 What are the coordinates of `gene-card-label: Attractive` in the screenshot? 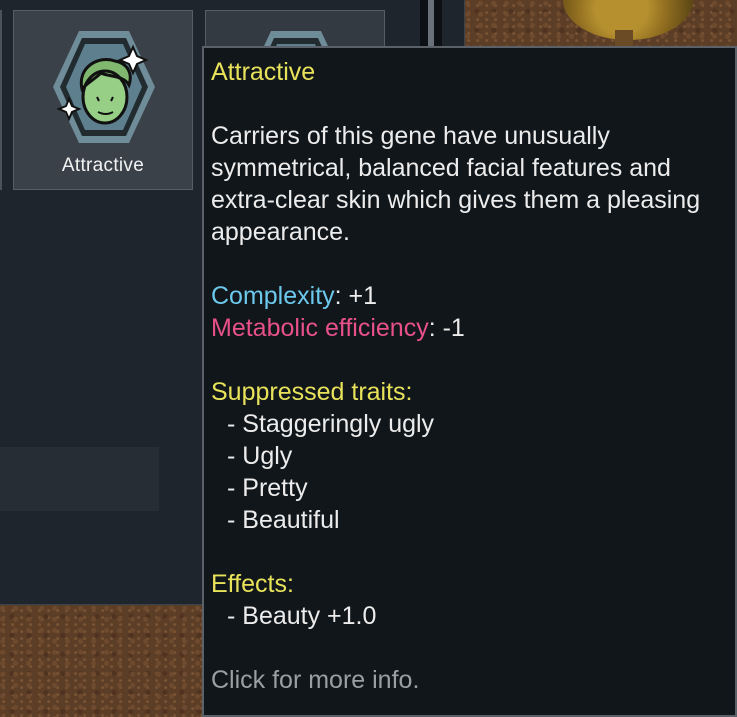 It's located at (103, 165).